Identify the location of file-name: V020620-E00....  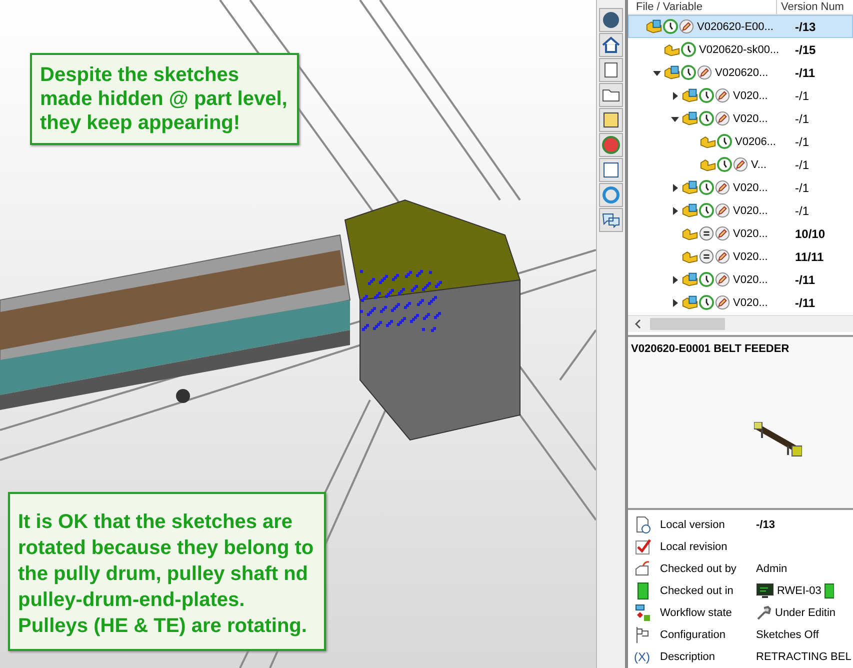
(735, 26).